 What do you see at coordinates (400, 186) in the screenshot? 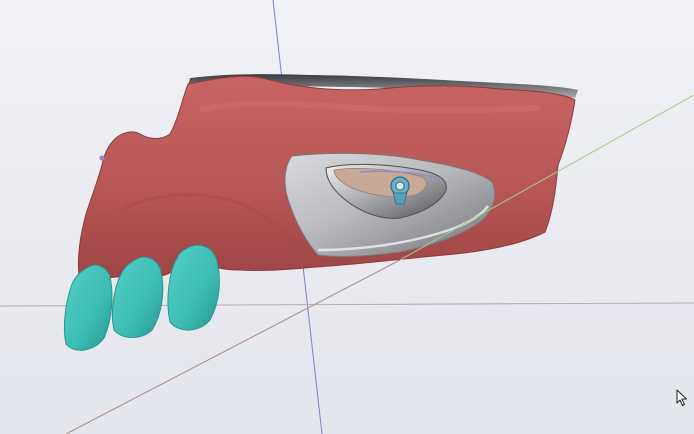
I see `implant-hex-socket` at bounding box center [400, 186].